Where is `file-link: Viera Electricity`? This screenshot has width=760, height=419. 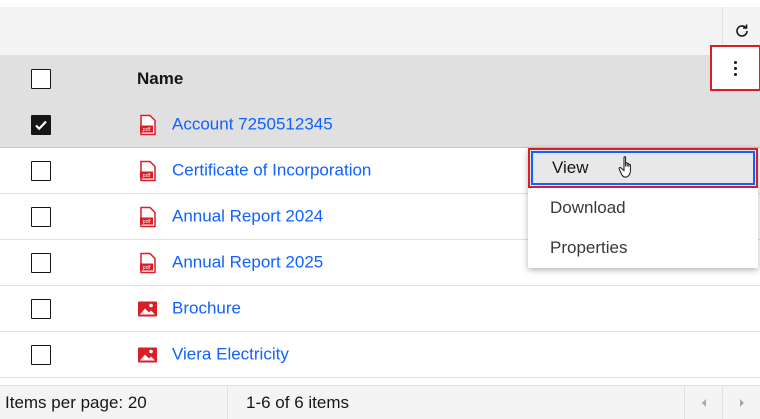
file-link: Viera Electricity is located at coordinates (230, 355).